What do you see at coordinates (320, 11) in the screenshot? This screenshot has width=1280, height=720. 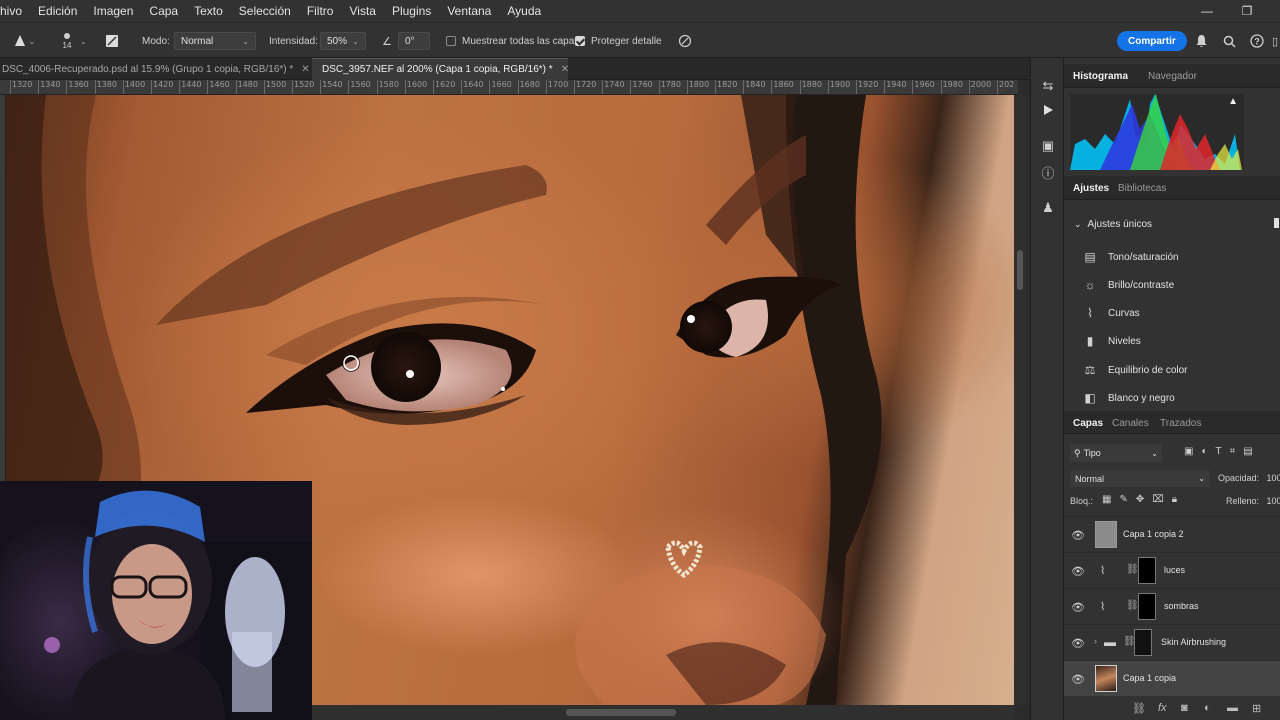 I see `menu-filter: Filtro` at bounding box center [320, 11].